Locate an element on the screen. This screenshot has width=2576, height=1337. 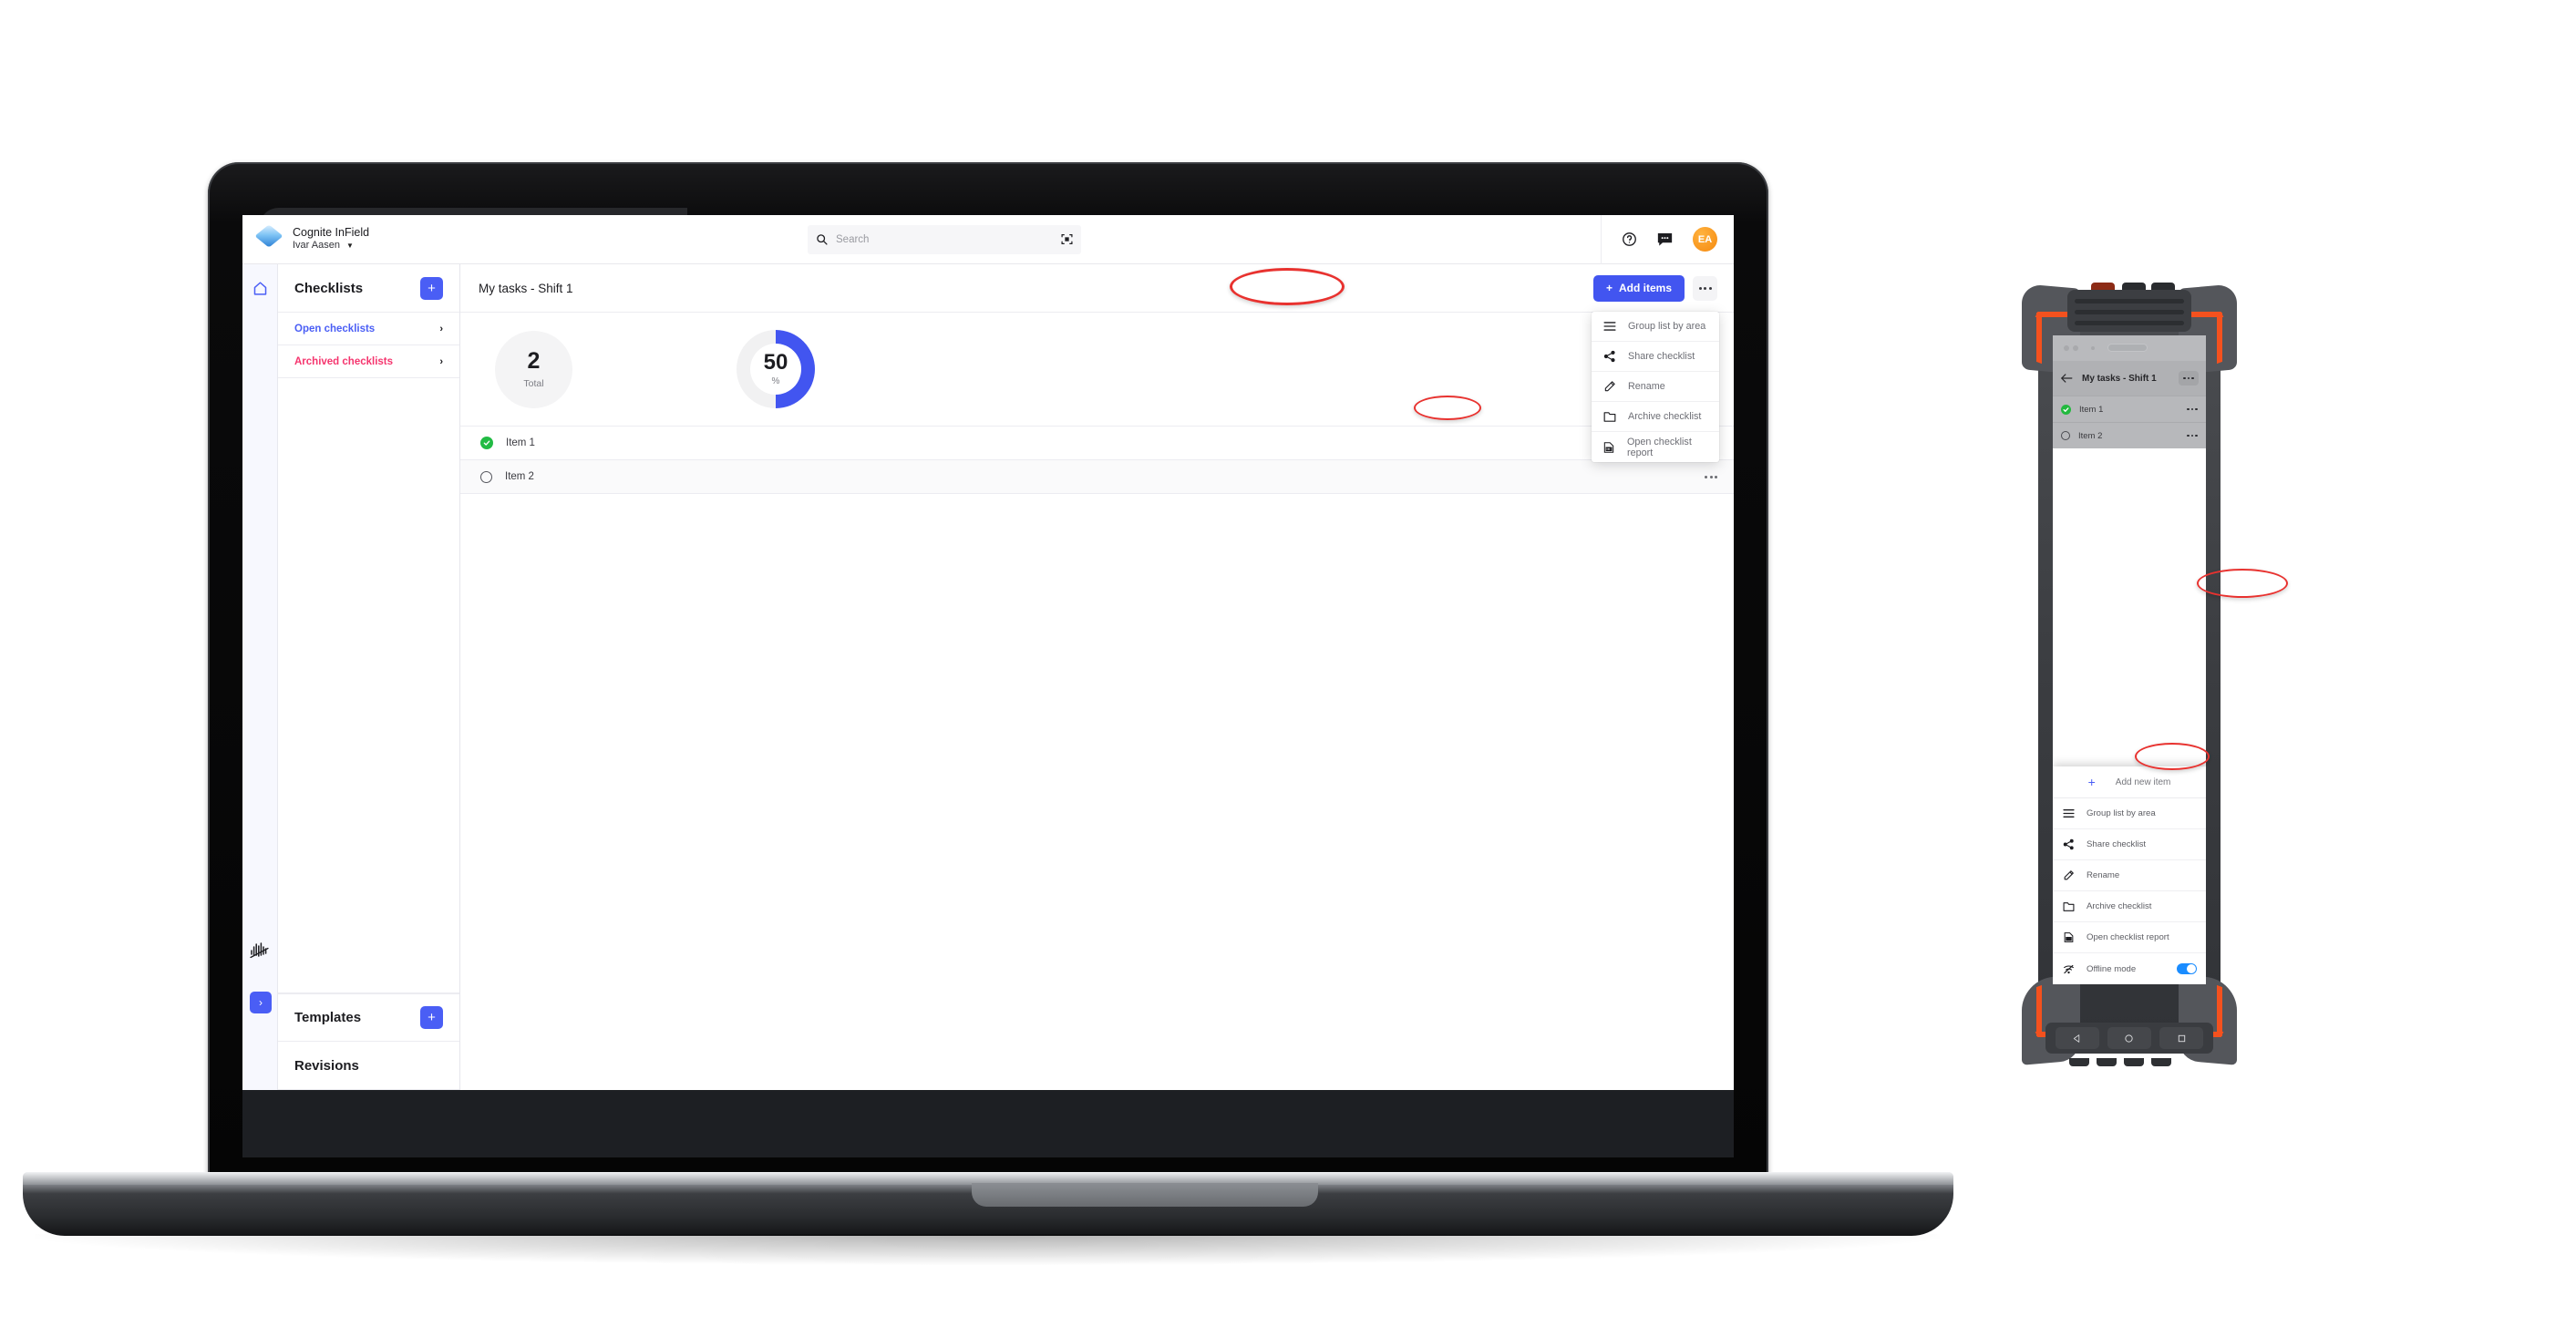
back-arrow-icon is located at coordinates (2066, 378).